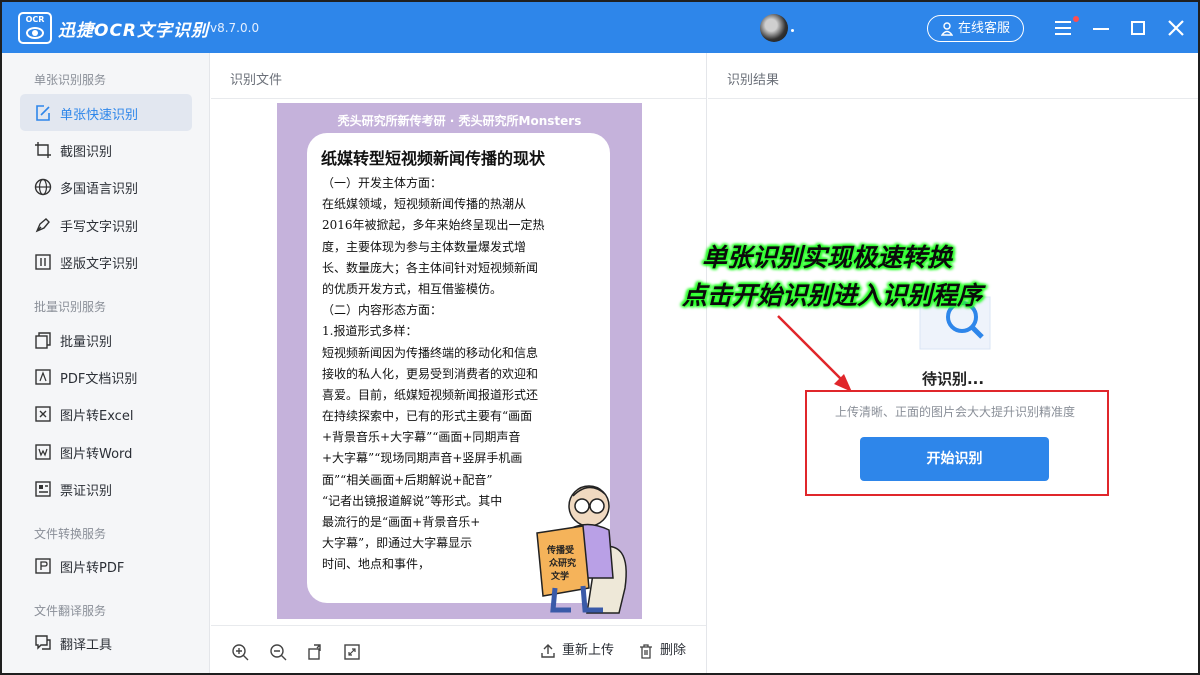  Describe the element at coordinates (459, 121) in the screenshot. I see `preview-header-text: 秃头研究所新传考研 · 秃头研究所Monsters` at that location.